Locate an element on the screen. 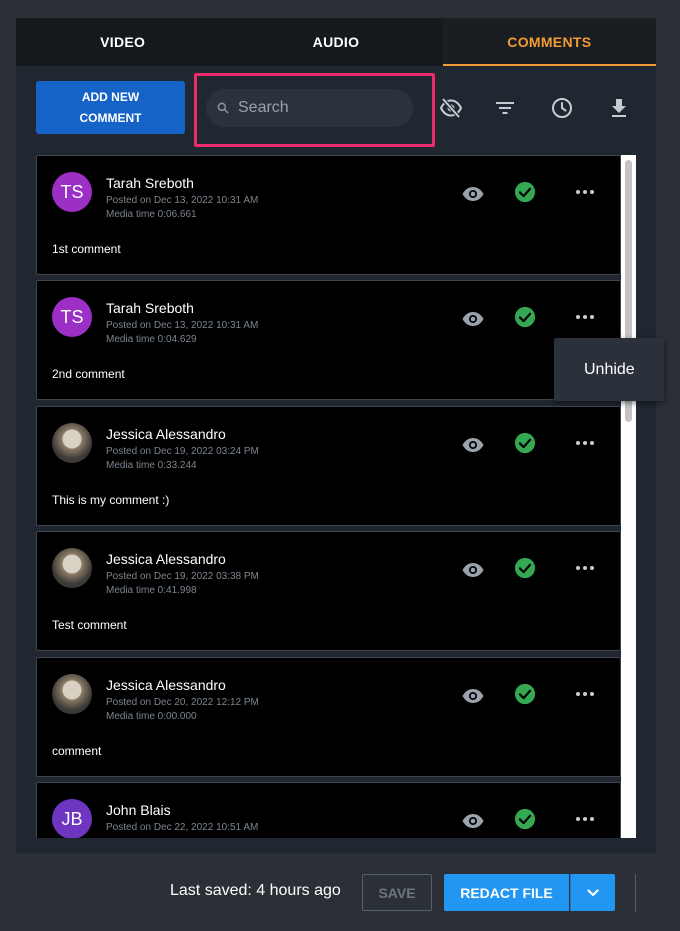 The image size is (680, 931). add-label-line1: ADD NEW is located at coordinates (110, 96).